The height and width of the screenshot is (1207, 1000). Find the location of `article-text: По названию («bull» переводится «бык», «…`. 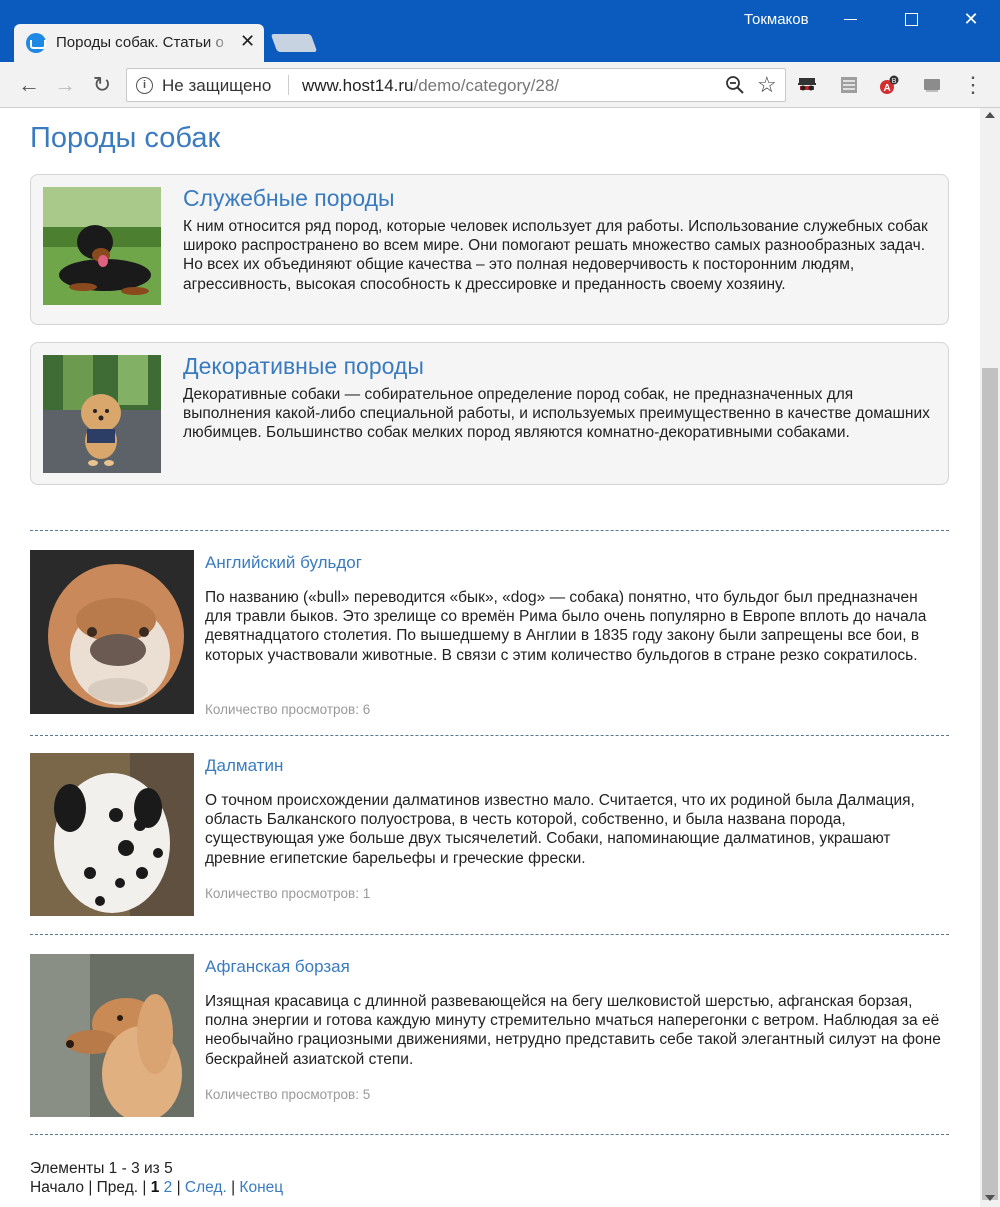

article-text: По названию («bull» переводится «бык», «… is located at coordinates (566, 626).